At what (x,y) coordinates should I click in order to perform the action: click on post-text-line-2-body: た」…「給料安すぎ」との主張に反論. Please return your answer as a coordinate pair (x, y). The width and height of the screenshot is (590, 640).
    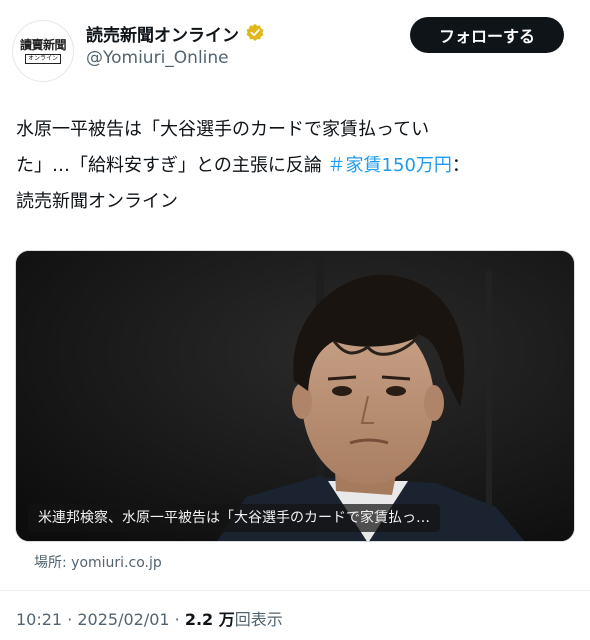
    Looking at the image, I should click on (172, 165).